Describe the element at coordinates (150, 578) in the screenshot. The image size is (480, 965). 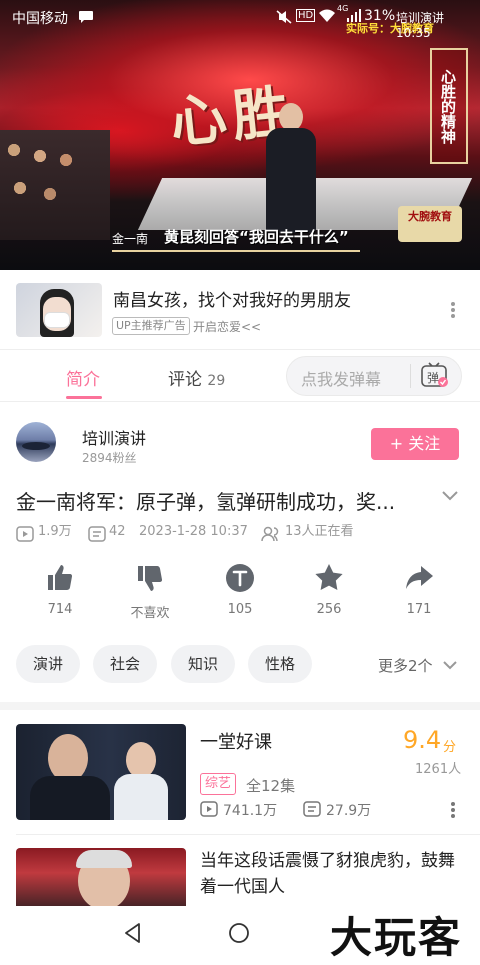
I see `thumbs-down-icon` at that location.